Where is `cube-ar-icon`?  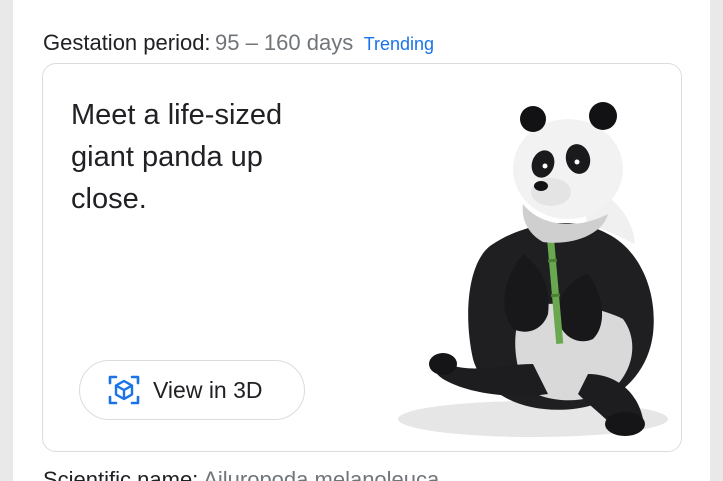
cube-ar-icon is located at coordinates (124, 390).